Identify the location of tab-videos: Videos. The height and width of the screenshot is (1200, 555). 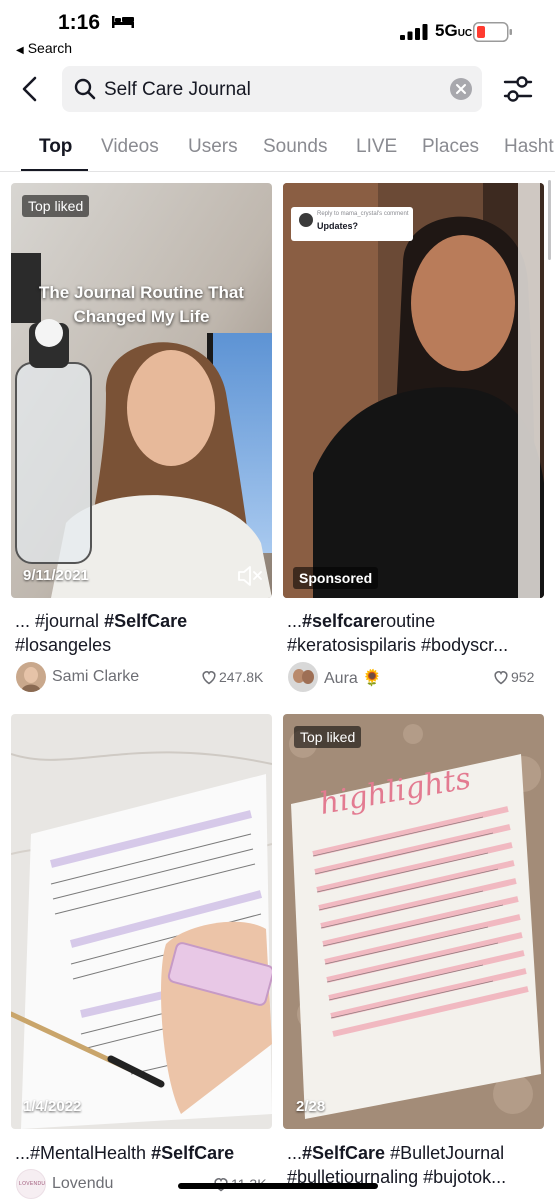
(130, 147).